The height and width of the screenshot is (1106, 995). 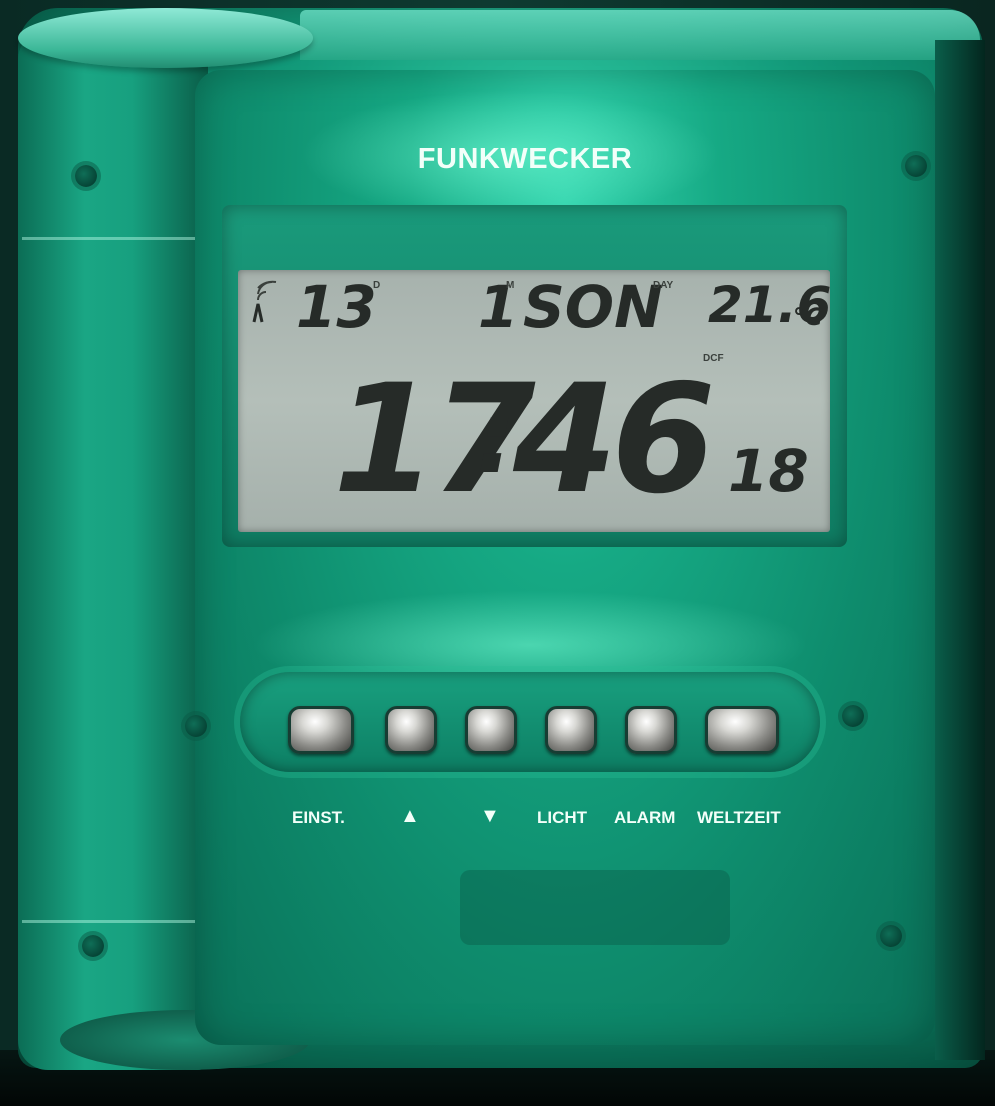 What do you see at coordinates (321, 730) in the screenshot?
I see `set-button` at bounding box center [321, 730].